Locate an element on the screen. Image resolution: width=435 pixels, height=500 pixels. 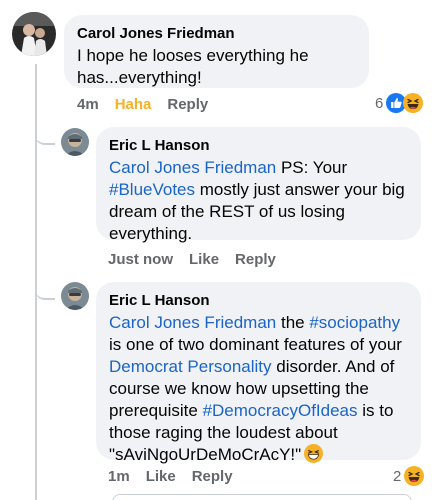
reaction-count: 6 is located at coordinates (379, 103).